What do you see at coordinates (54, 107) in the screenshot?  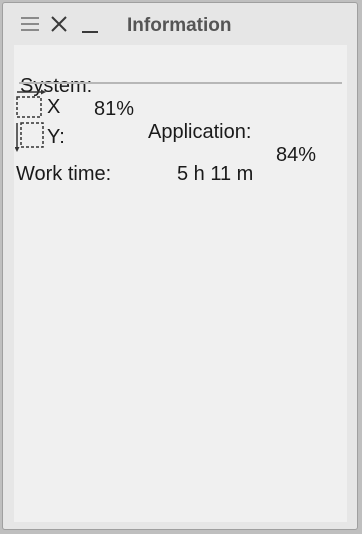 I see `x-coordinate-label: X` at bounding box center [54, 107].